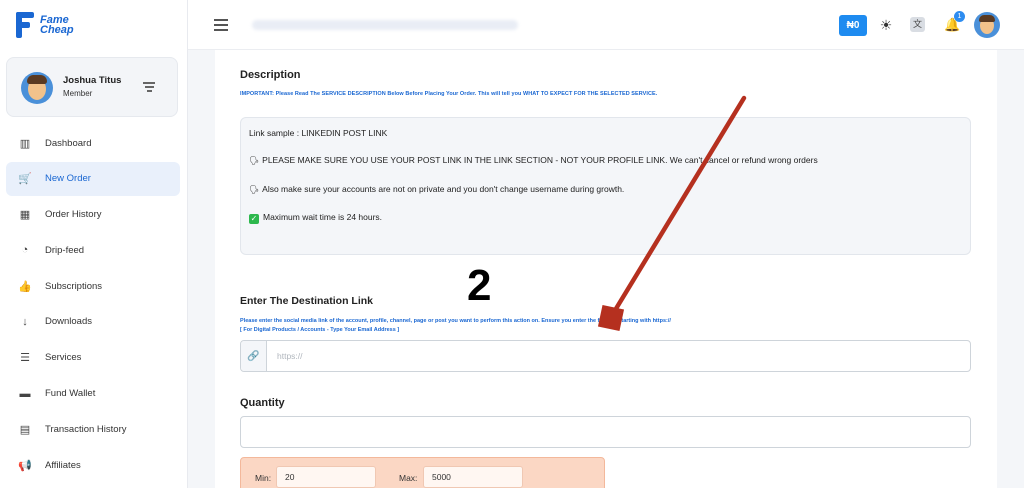 This screenshot has height=488, width=1024. What do you see at coordinates (323, 217) in the screenshot?
I see `desc-line-wait: Maximum wait time is 24 hours.` at bounding box center [323, 217].